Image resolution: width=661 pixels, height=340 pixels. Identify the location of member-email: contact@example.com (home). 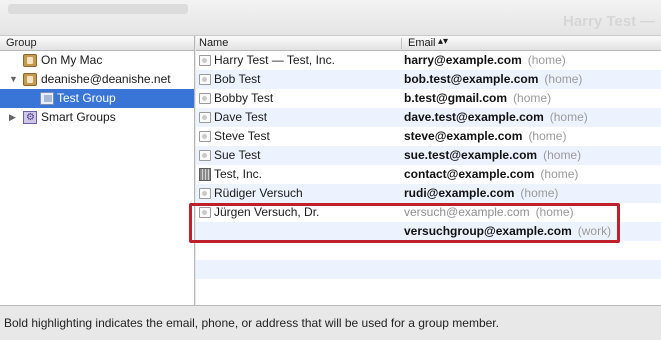
(491, 174).